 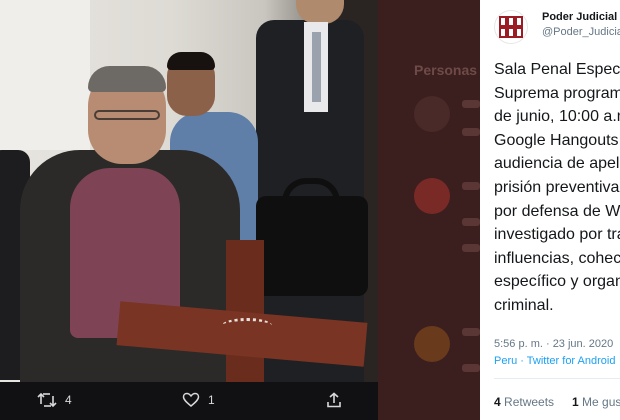 I want to click on tweet-text-line: prisión preventiva presentada, so click(x=557, y=187).